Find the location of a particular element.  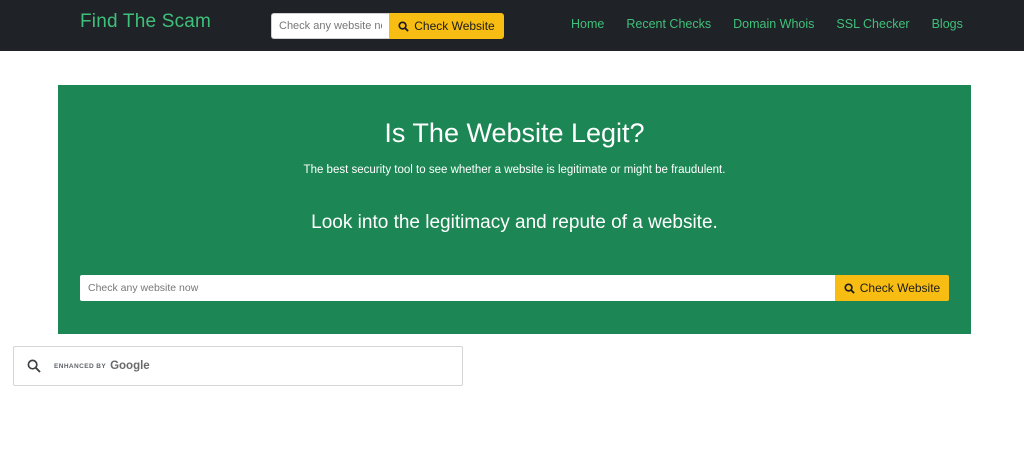

nav-blogs: Blogs is located at coordinates (947, 24).